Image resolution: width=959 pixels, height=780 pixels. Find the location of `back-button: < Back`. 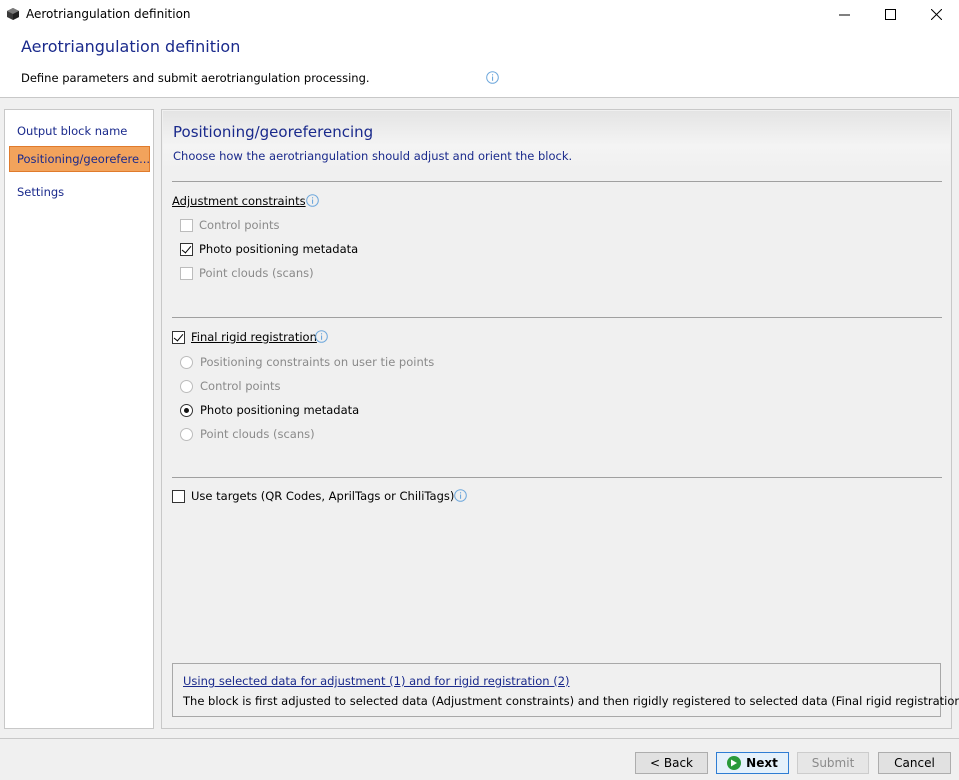

back-button: < Back is located at coordinates (671, 763).